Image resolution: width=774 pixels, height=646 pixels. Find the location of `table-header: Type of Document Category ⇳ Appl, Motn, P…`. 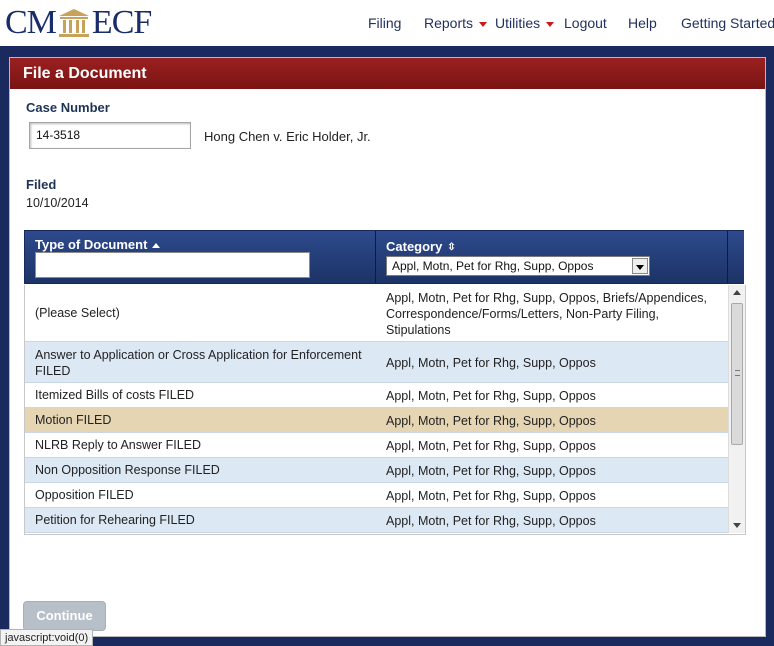

table-header: Type of Document Category ⇳ Appl, Motn, P… is located at coordinates (384, 257).